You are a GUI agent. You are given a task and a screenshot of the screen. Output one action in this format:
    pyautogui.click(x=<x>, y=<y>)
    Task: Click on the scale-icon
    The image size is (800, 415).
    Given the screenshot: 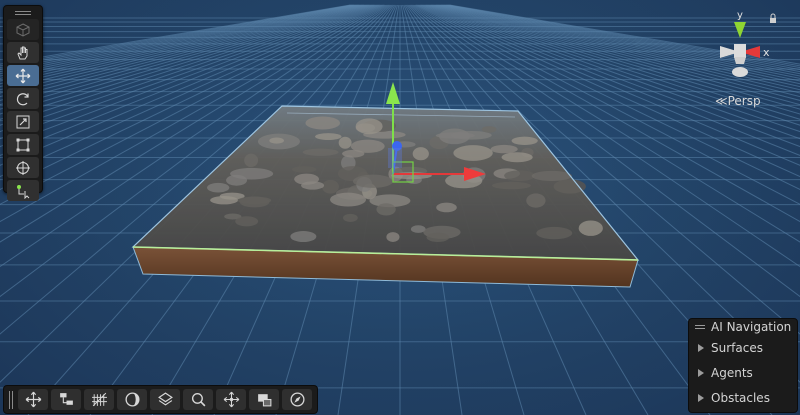 What is the action you would take?
    pyautogui.click(x=23, y=121)
    